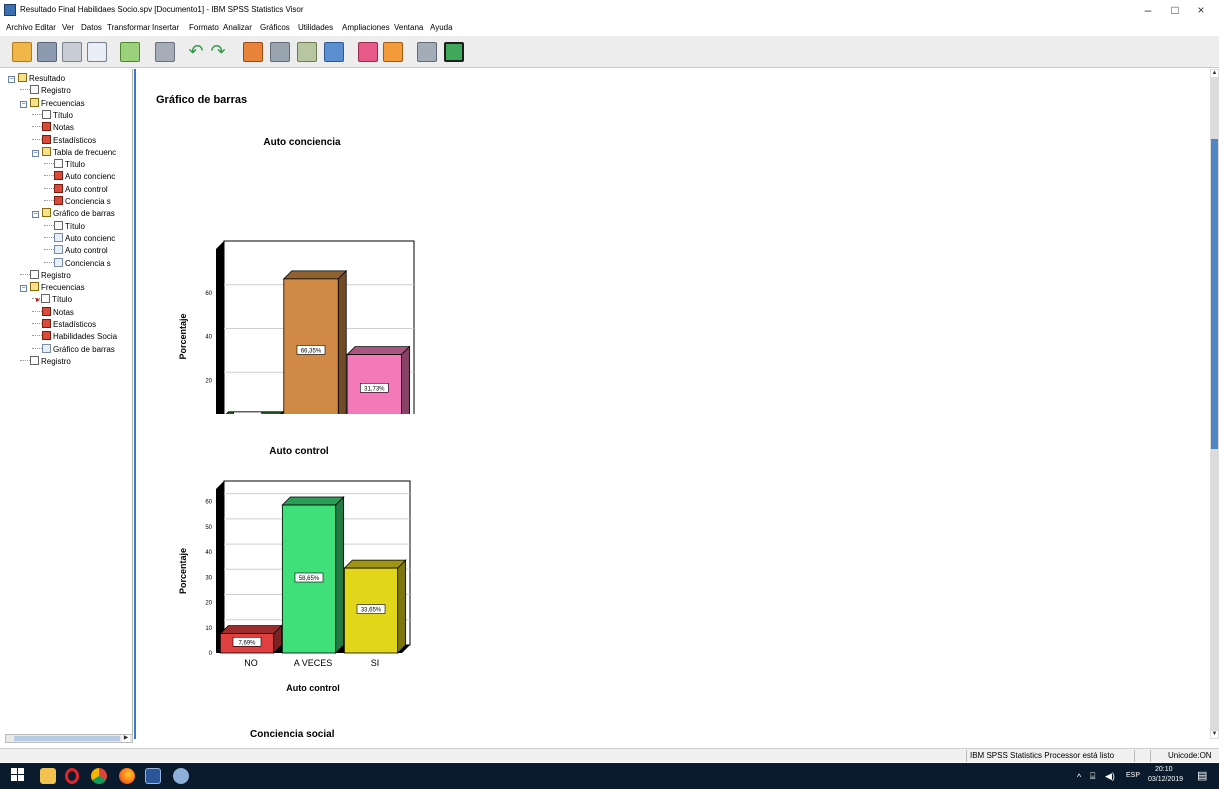  I want to click on menu-ver: Ver, so click(68, 27).